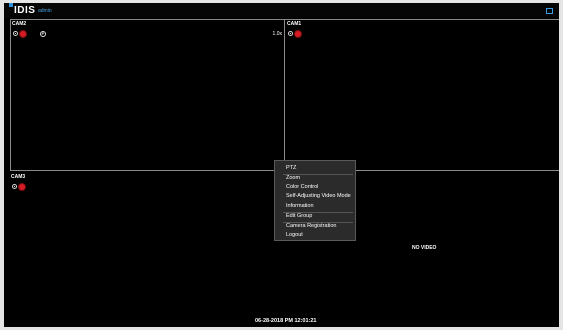 The width and height of the screenshot is (563, 330). I want to click on menu-item-self-adjusting-video-mode: Self-Adjusting Video Mode, so click(318, 196).